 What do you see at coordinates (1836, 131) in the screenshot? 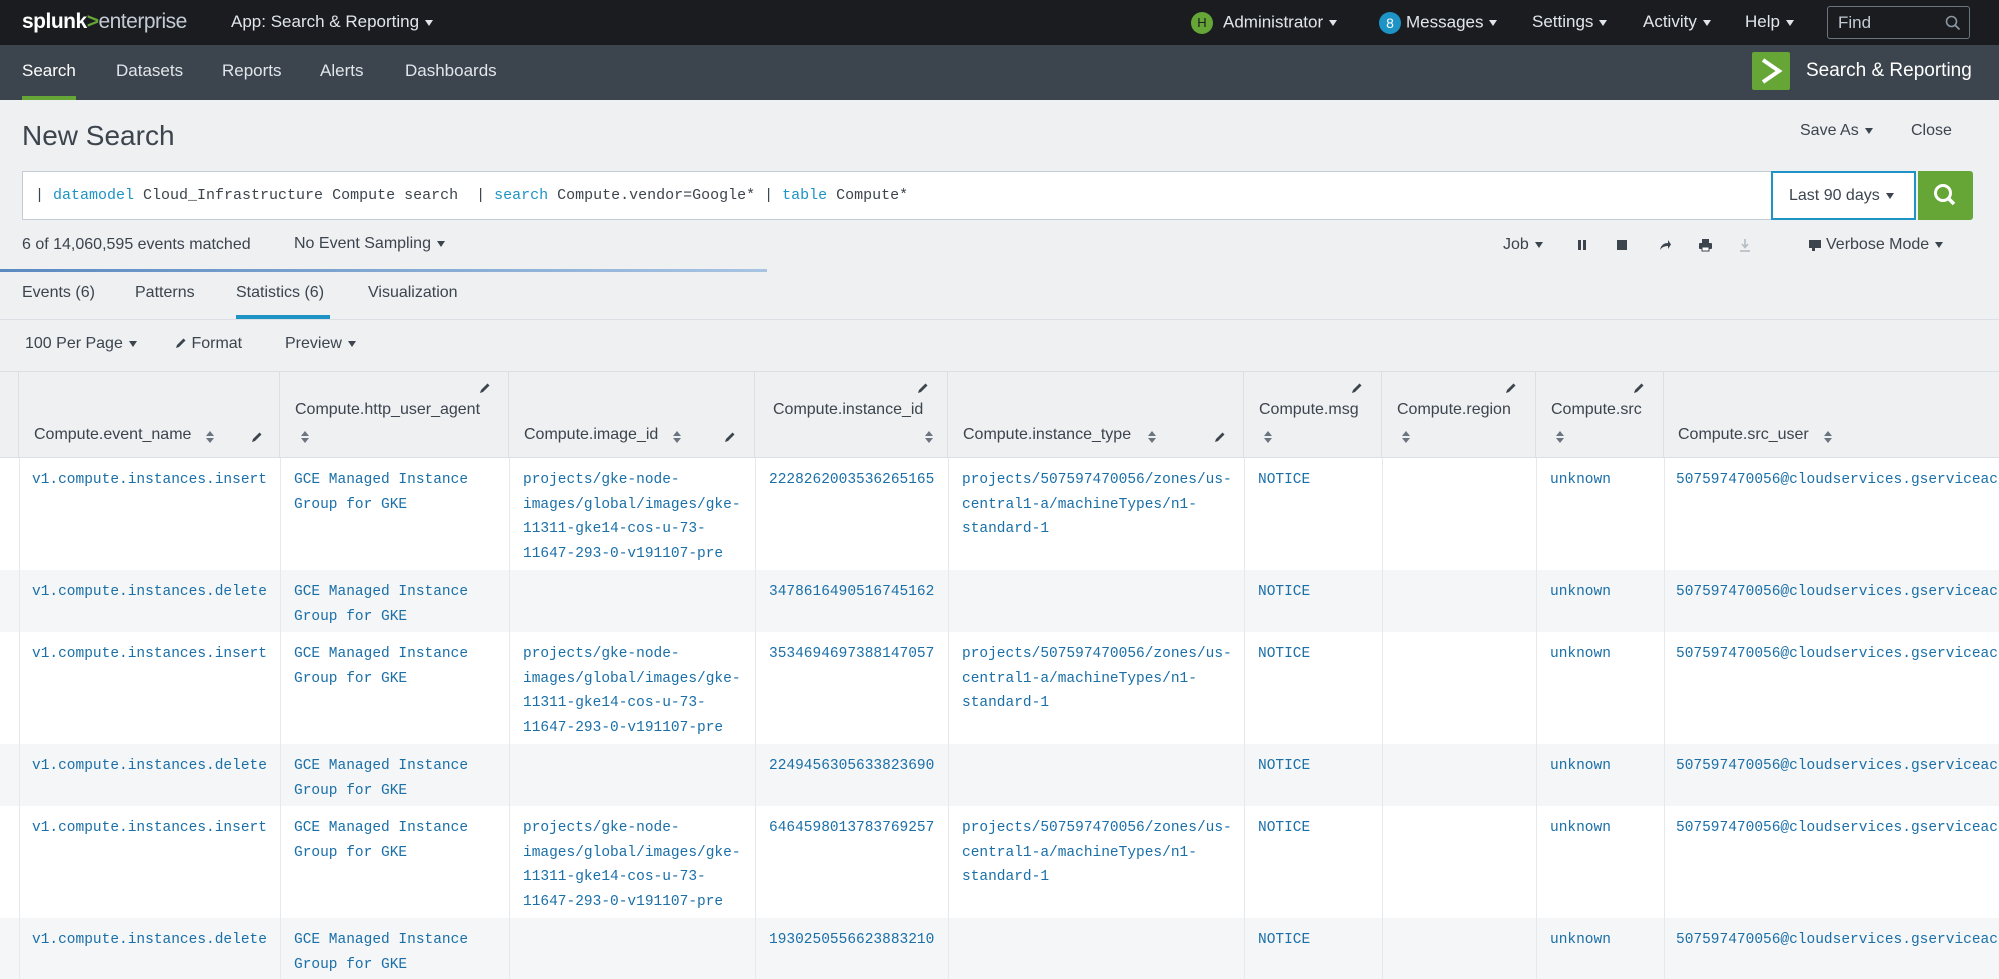
I see `save-as-button: Save As` at bounding box center [1836, 131].